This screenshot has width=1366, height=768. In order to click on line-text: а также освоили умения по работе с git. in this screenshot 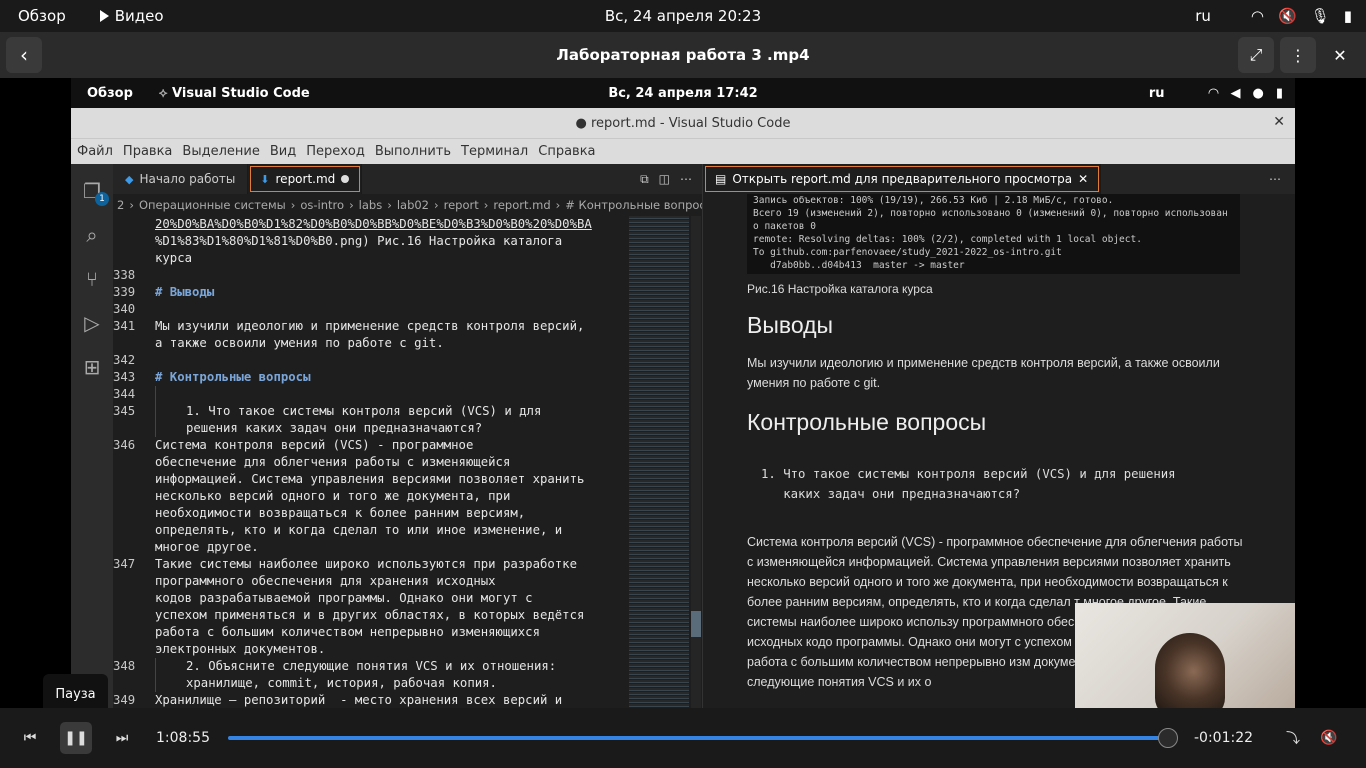, I will do `click(299, 343)`.